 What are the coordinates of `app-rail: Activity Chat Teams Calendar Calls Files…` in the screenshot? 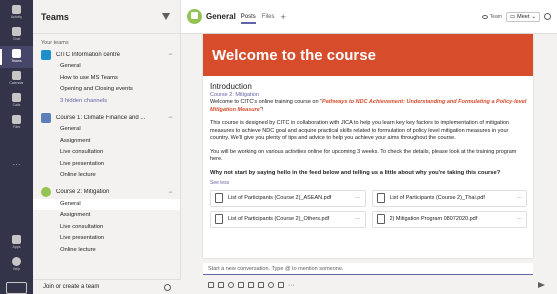 It's located at (16, 147).